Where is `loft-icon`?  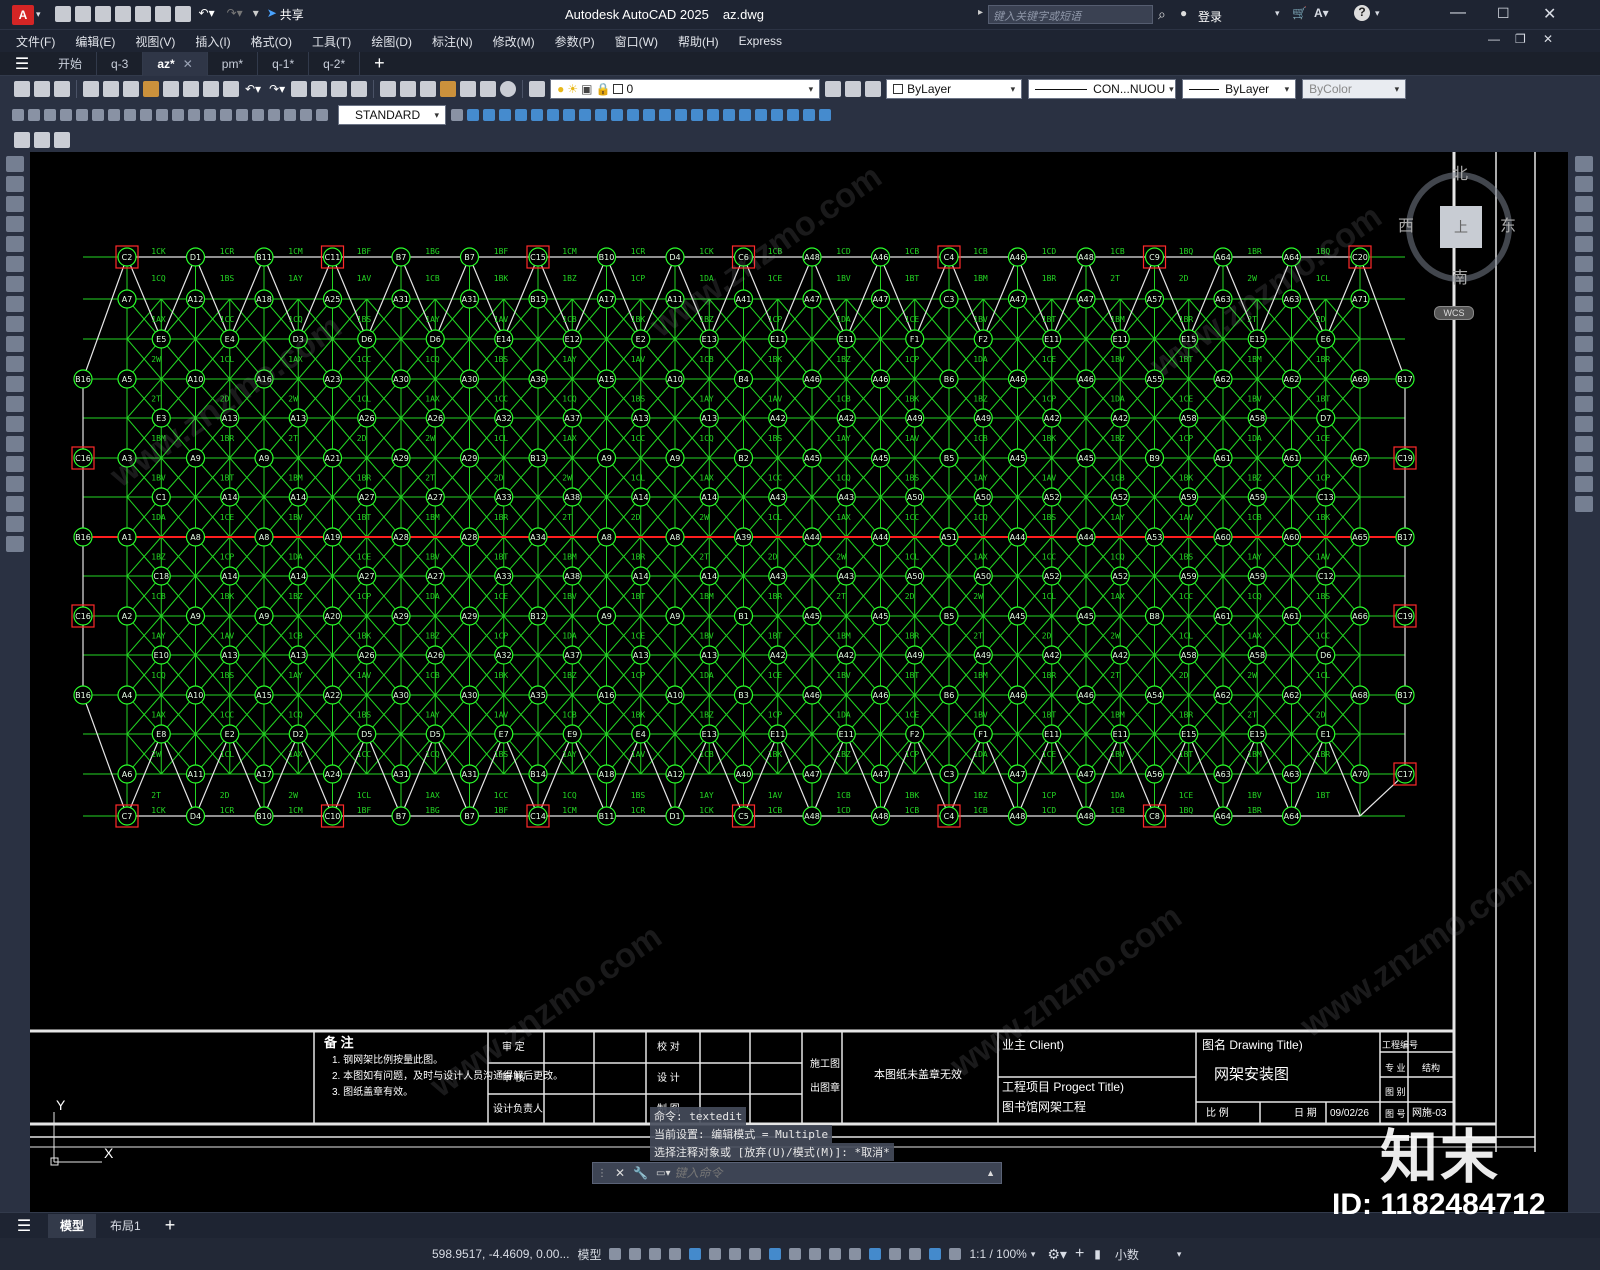 loft-icon is located at coordinates (681, 115).